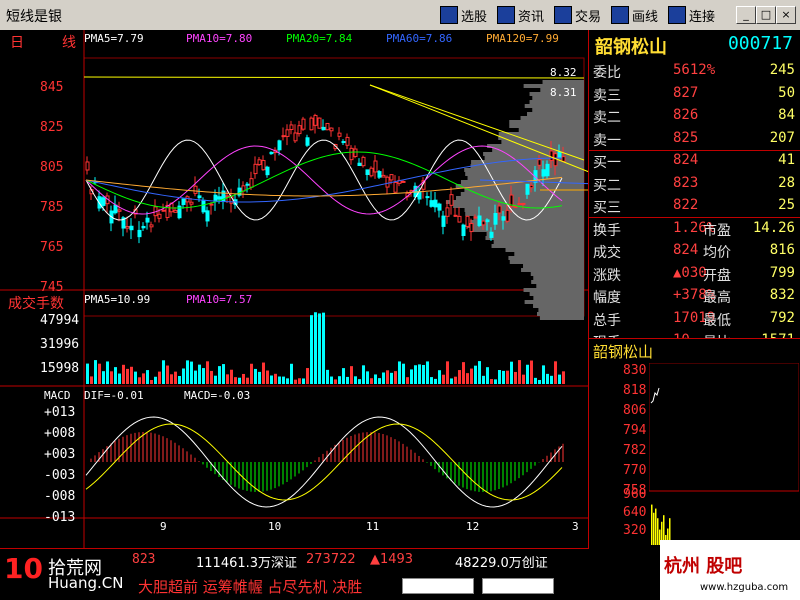 The height and width of the screenshot is (600, 800). Describe the element at coordinates (463, 15) in the screenshot. I see `select-stock-button: 选股` at that location.